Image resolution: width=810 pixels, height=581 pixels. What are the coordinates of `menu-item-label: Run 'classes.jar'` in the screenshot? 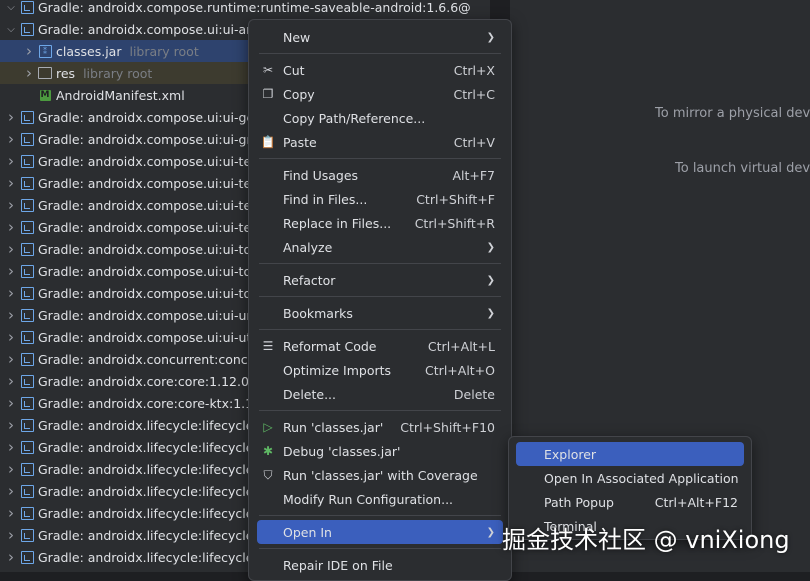 It's located at (333, 427).